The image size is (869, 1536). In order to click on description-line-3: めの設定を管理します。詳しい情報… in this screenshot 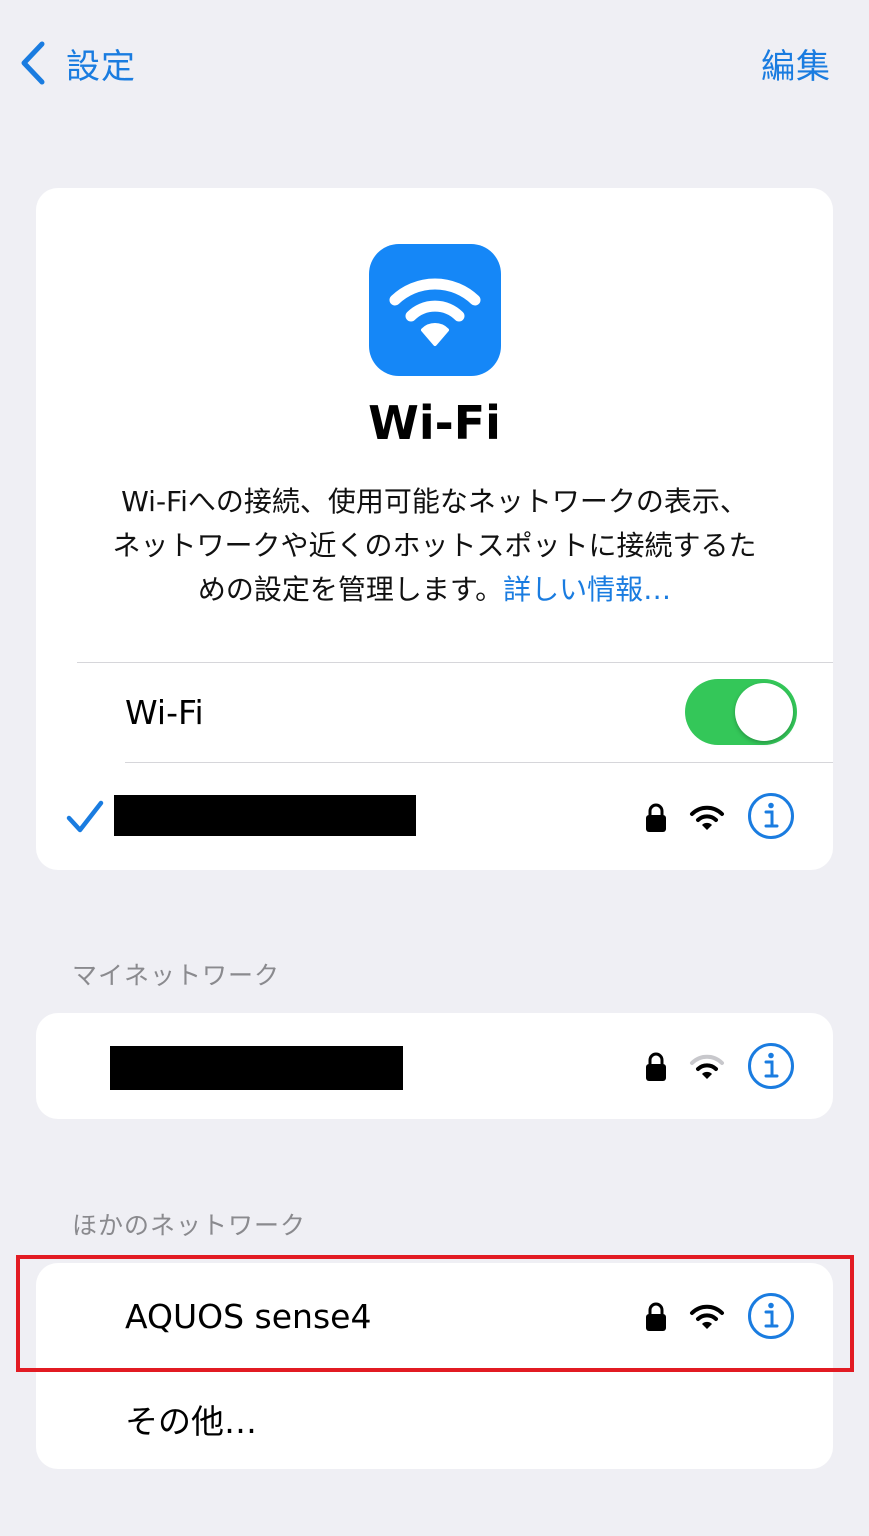, I will do `click(434, 590)`.